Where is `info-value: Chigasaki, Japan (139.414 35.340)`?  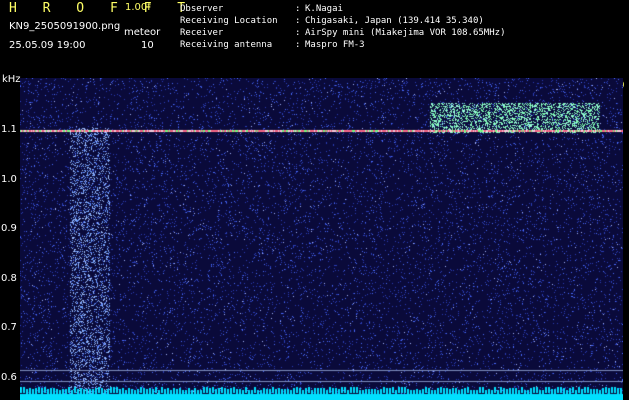
info-value: Chigasaki, Japan (139.414 35.340) is located at coordinates (394, 21).